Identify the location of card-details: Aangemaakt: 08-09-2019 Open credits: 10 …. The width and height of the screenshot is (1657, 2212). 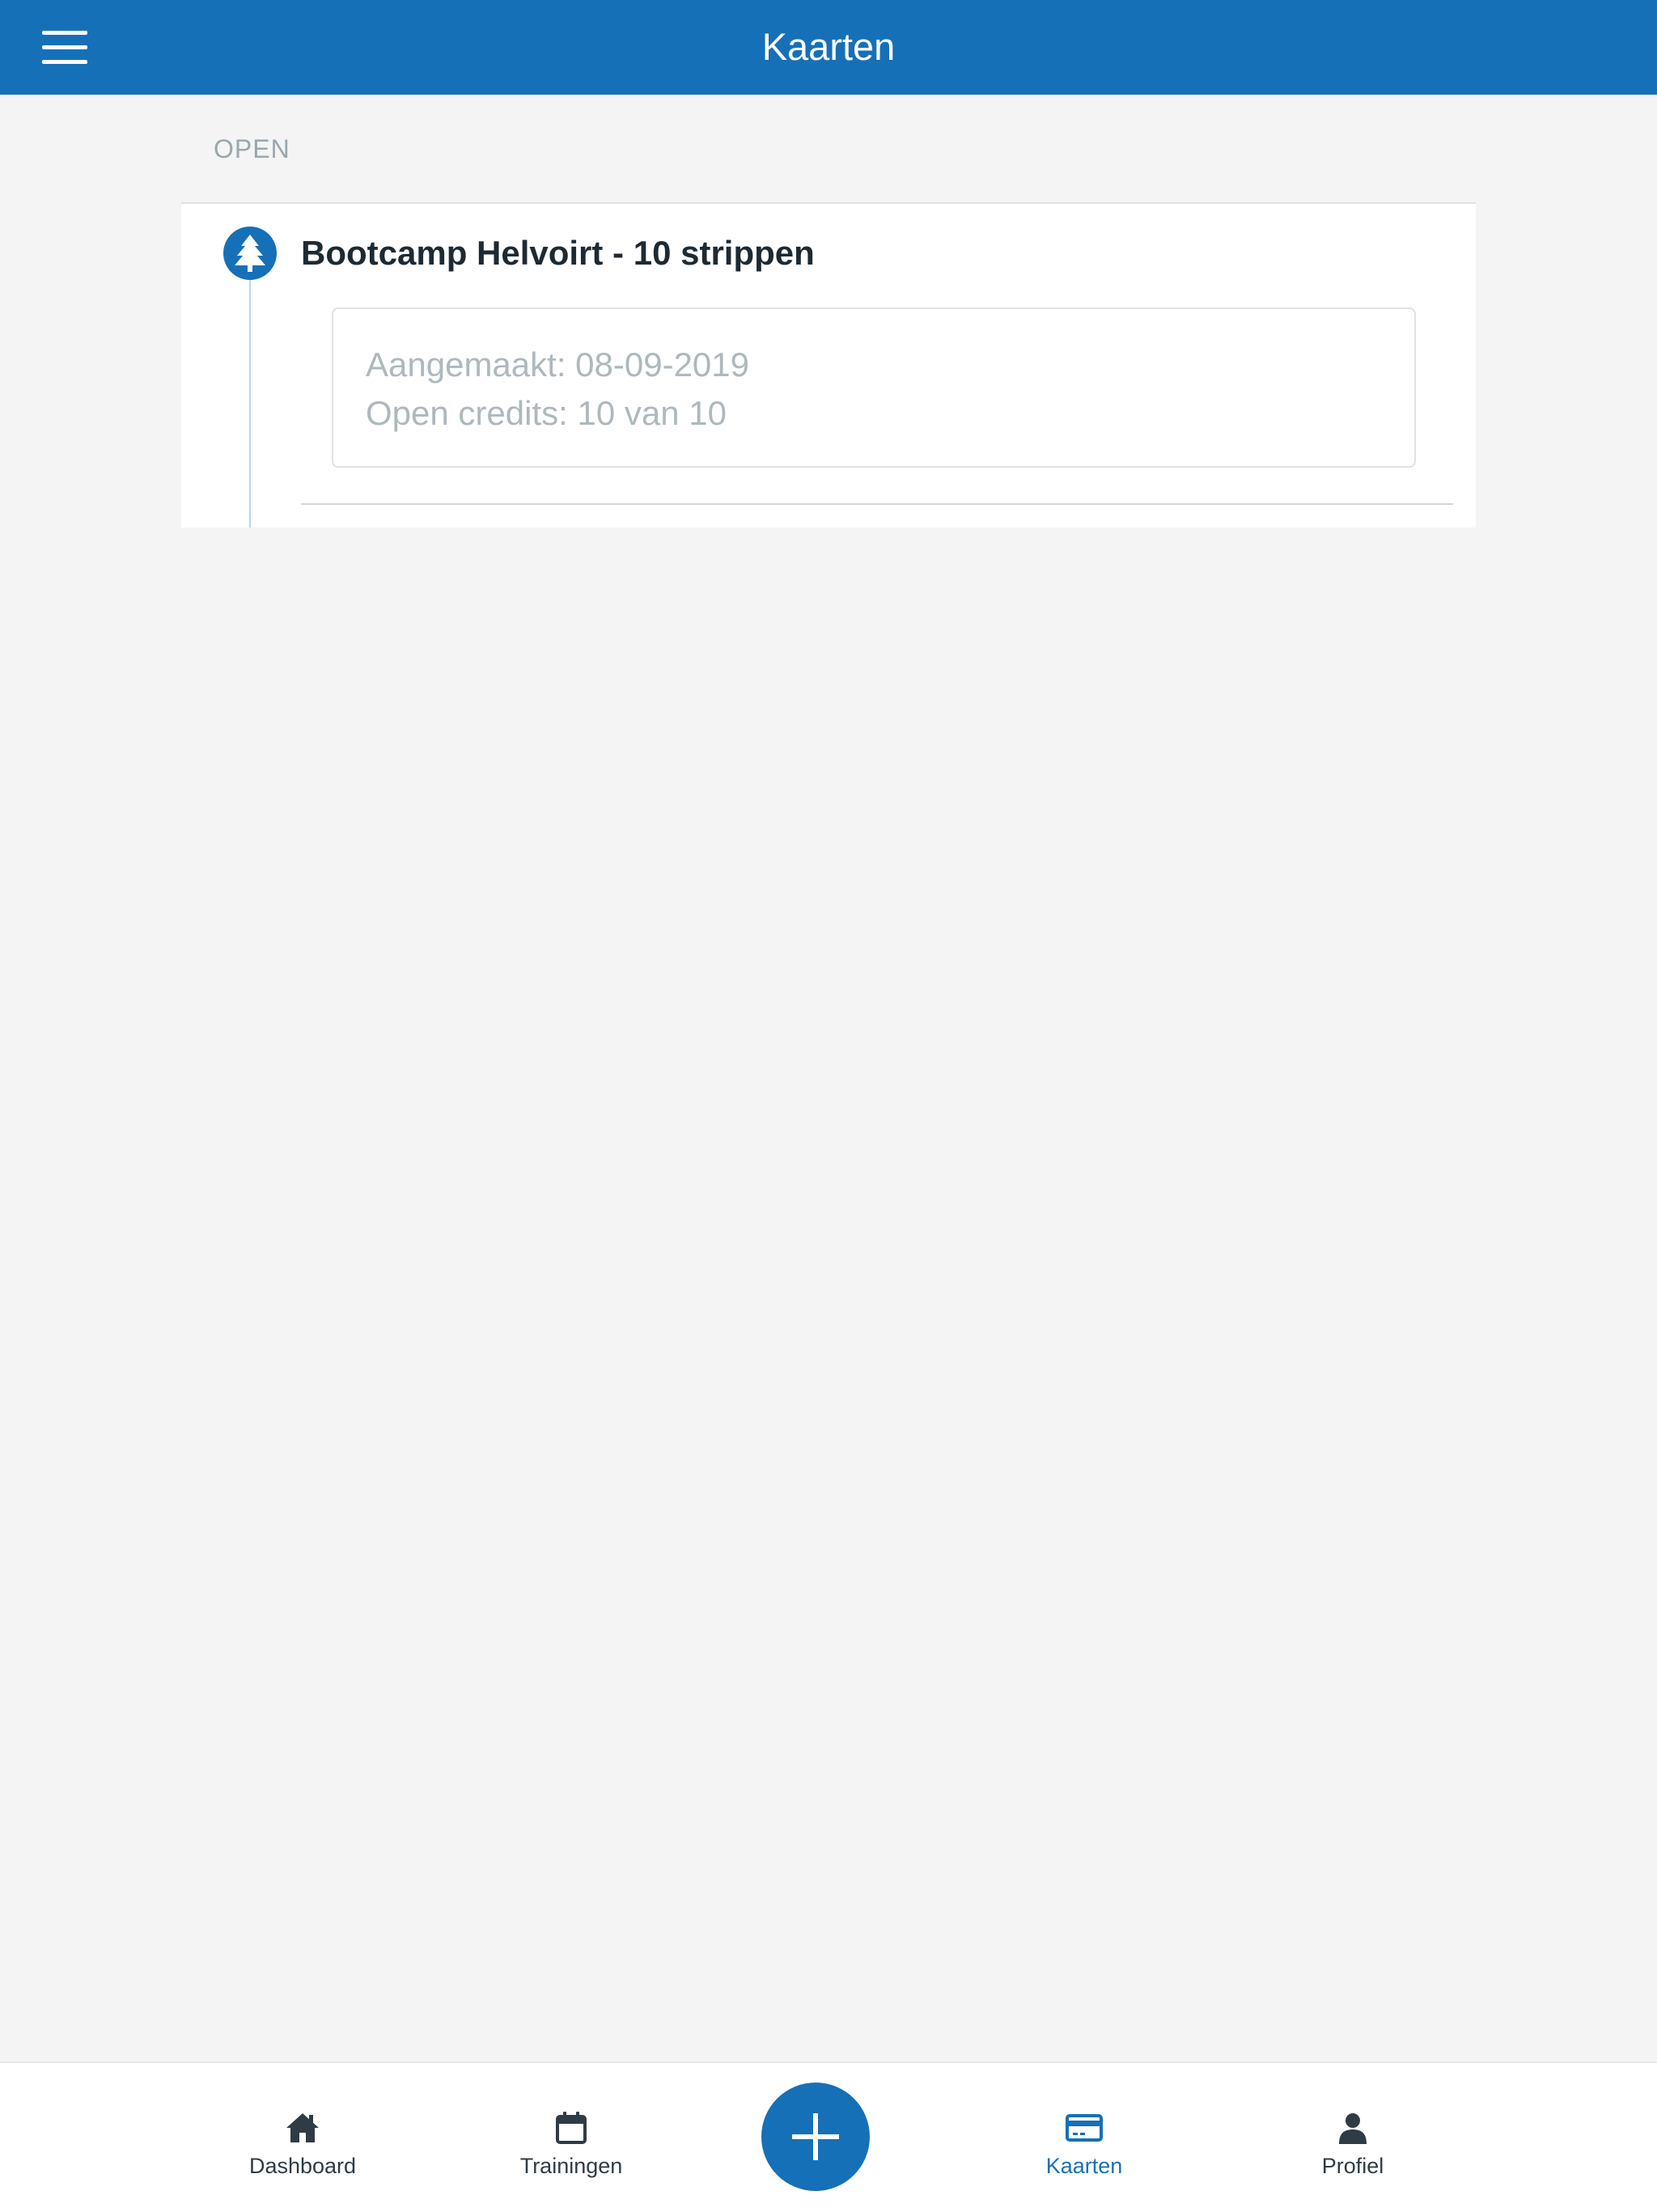
(874, 387).